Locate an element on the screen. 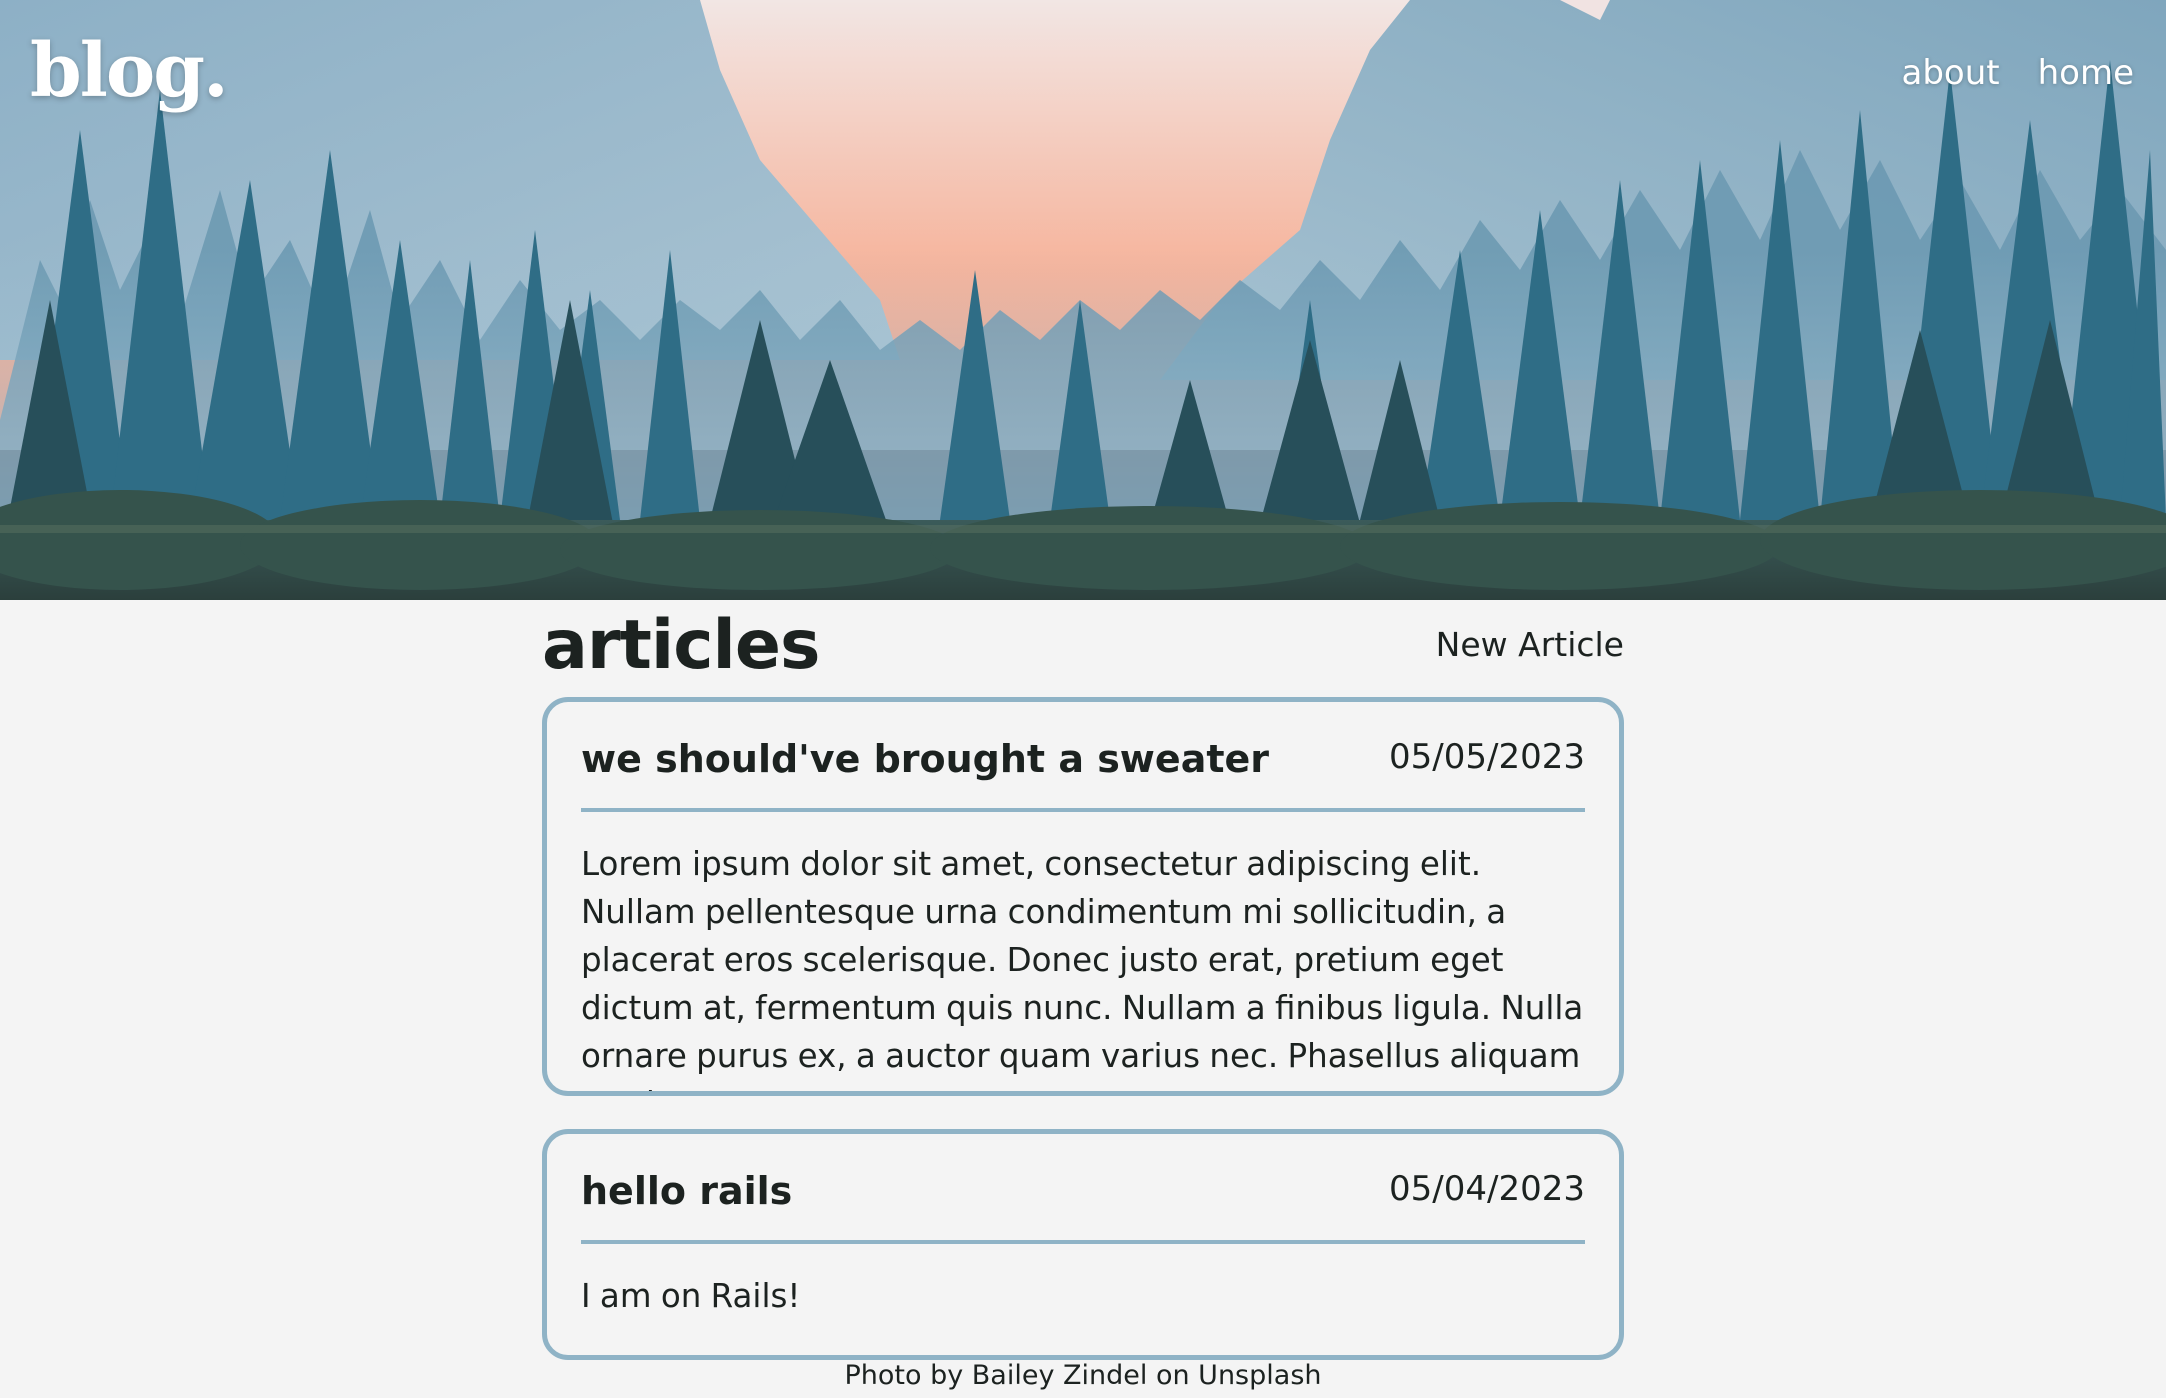 This screenshot has height=1398, width=2166. article-date: 05/05/2023 is located at coordinates (1487, 757).